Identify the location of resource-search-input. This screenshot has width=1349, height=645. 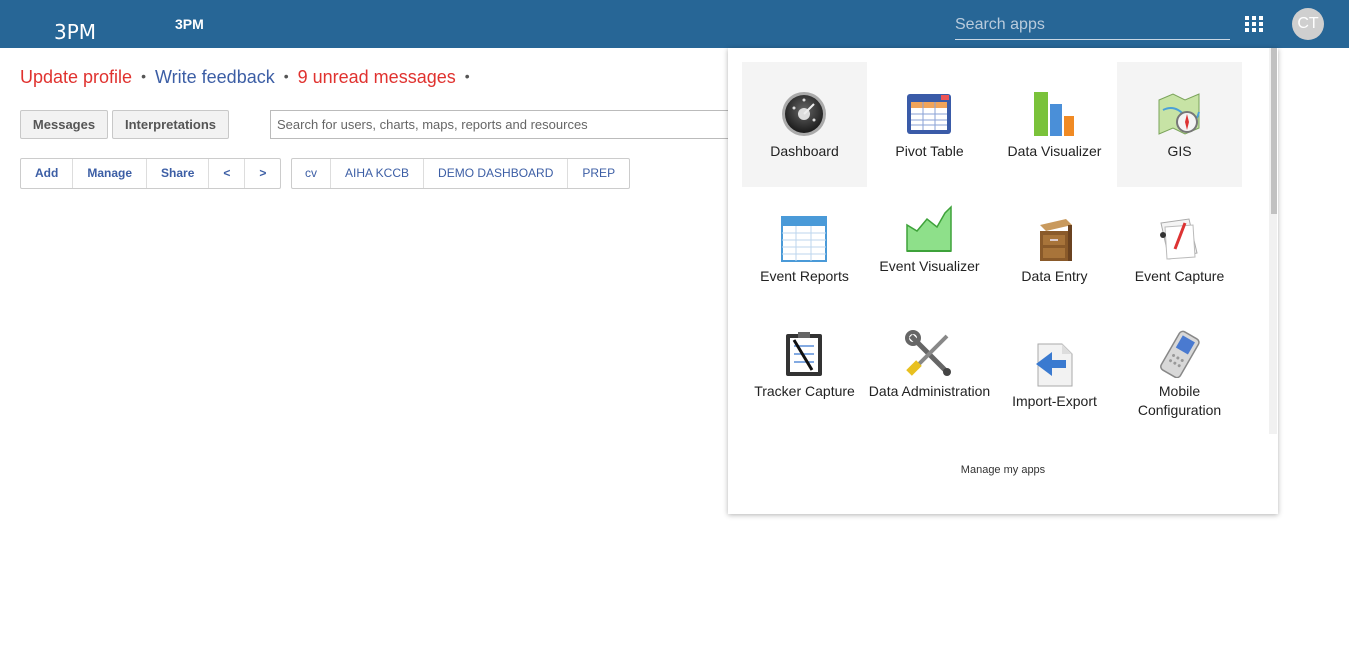
(505, 124).